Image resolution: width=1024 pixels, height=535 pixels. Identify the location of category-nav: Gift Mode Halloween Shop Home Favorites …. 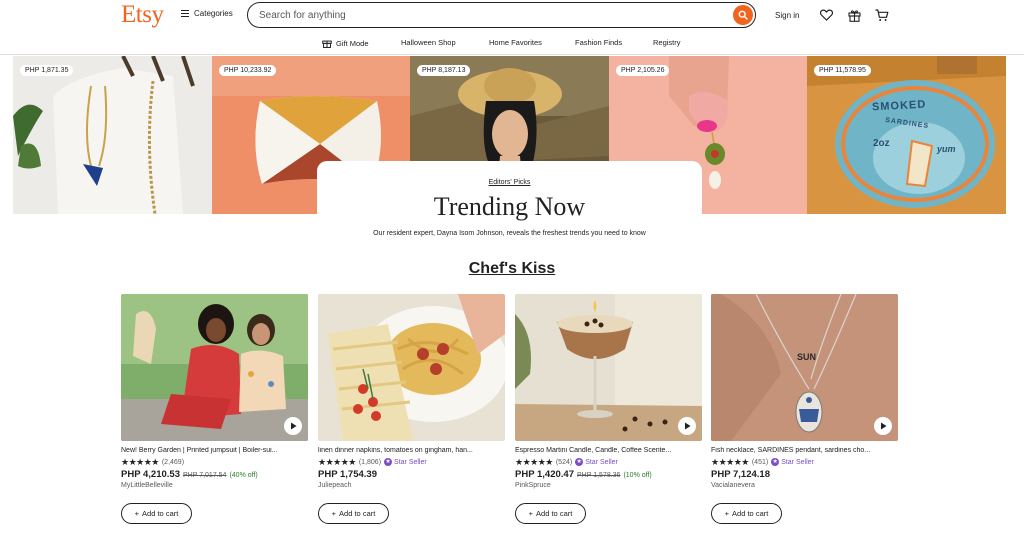
(512, 43).